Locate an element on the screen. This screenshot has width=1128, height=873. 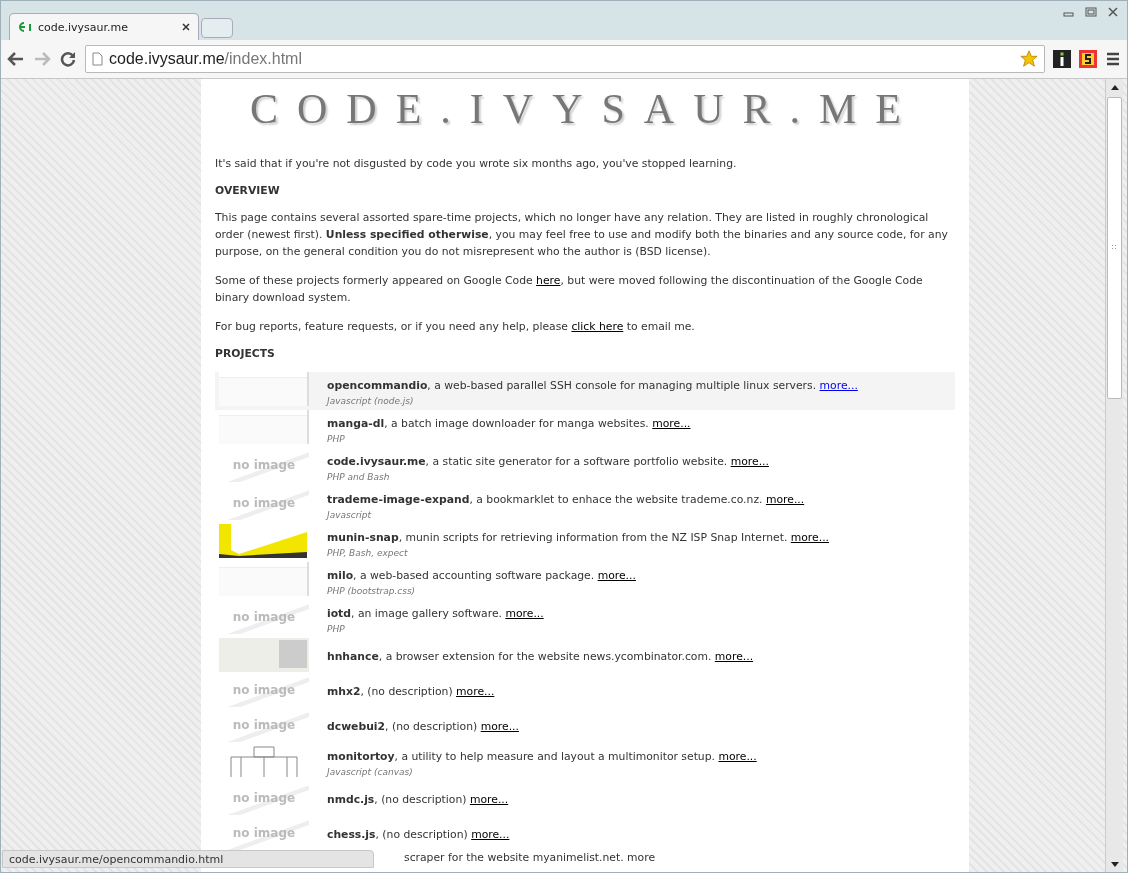
project-row: milo, a web-based accounting software package. more... PHP (bootstrap.css) is located at coordinates (585, 581).